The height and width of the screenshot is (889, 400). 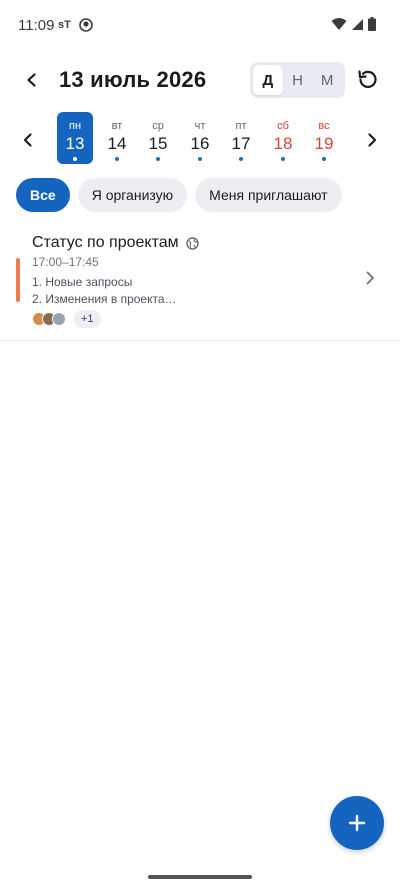 I want to click on day-sunday: вс 19, so click(x=324, y=138).